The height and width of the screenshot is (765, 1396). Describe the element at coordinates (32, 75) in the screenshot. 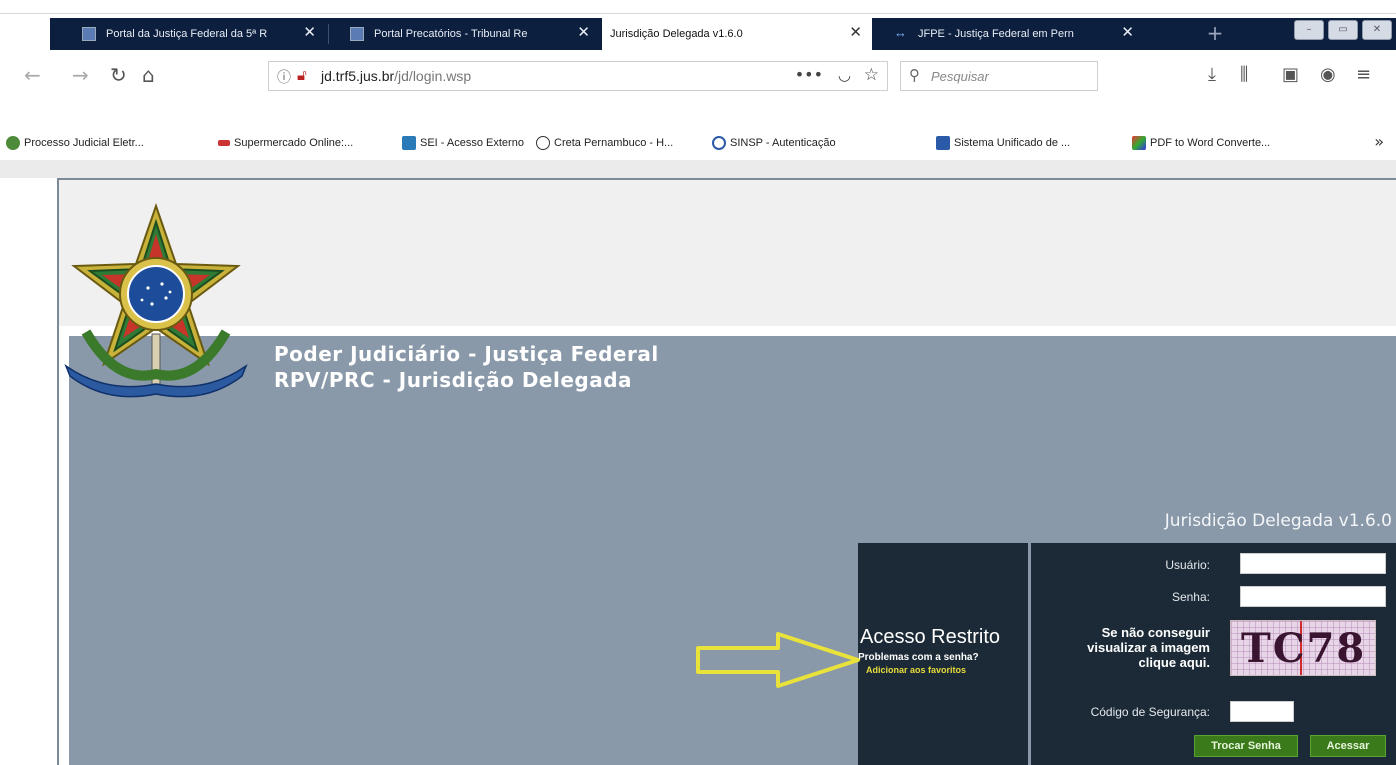

I see `back-icon: ←` at that location.